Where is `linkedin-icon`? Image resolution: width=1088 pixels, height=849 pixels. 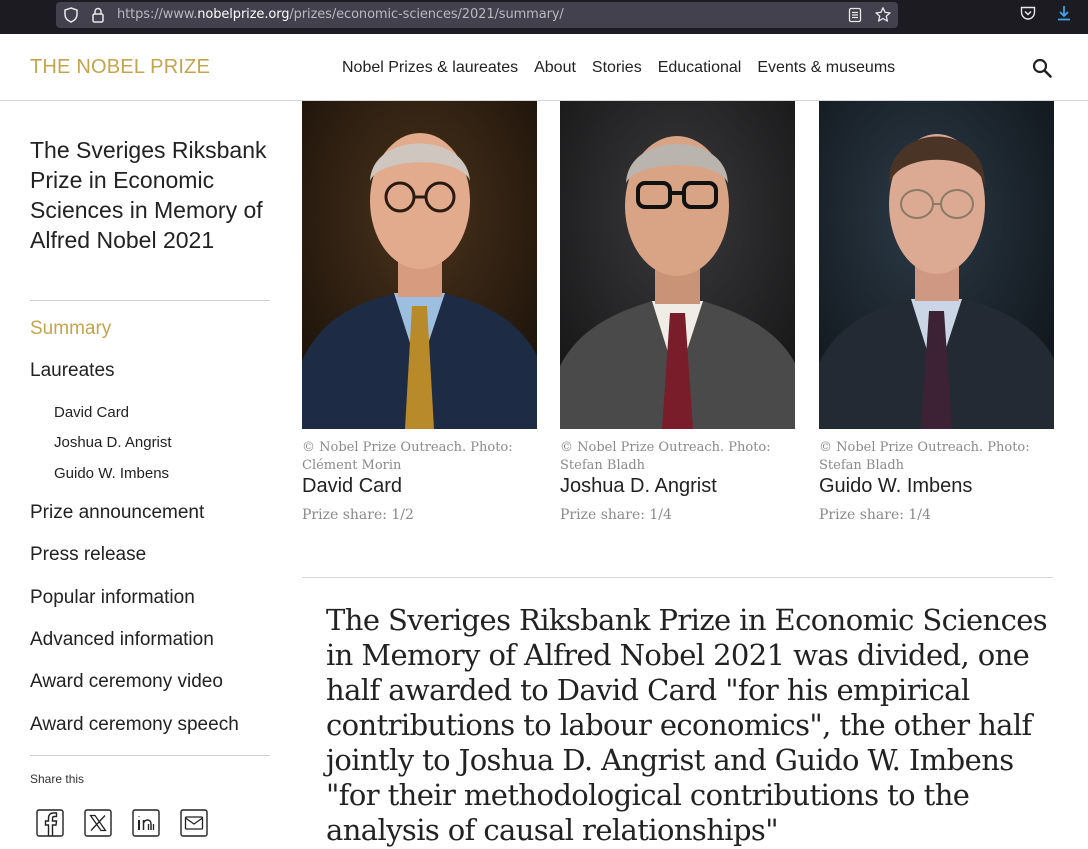 linkedin-icon is located at coordinates (146, 823).